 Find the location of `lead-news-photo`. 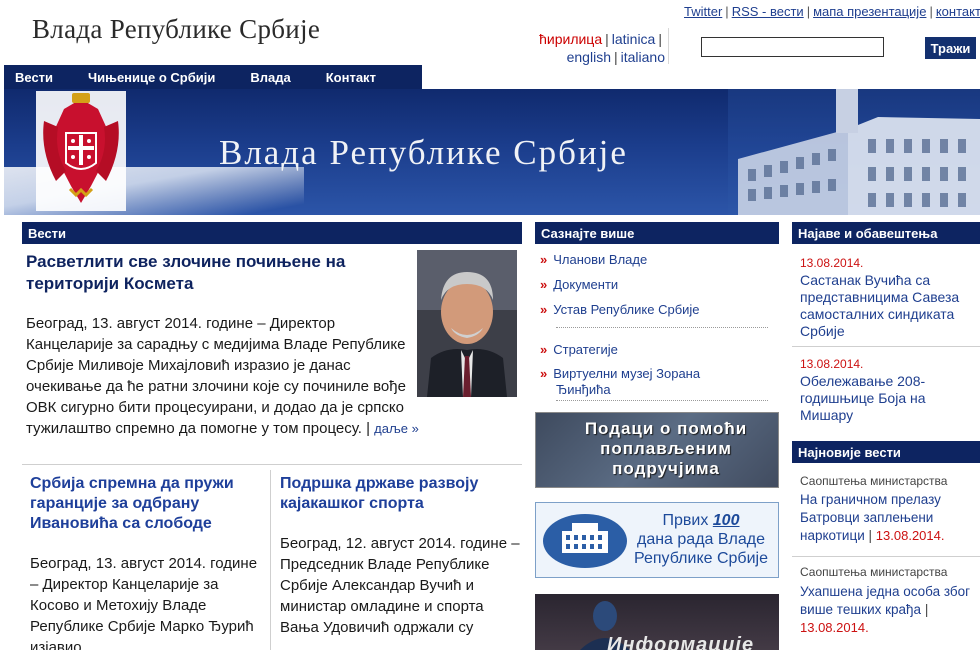

lead-news-photo is located at coordinates (467, 323).